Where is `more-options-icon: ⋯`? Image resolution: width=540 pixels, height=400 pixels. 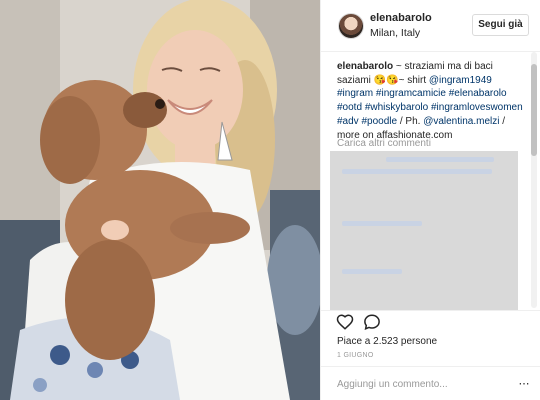
more-options-icon: ⋯ is located at coordinates (524, 384).